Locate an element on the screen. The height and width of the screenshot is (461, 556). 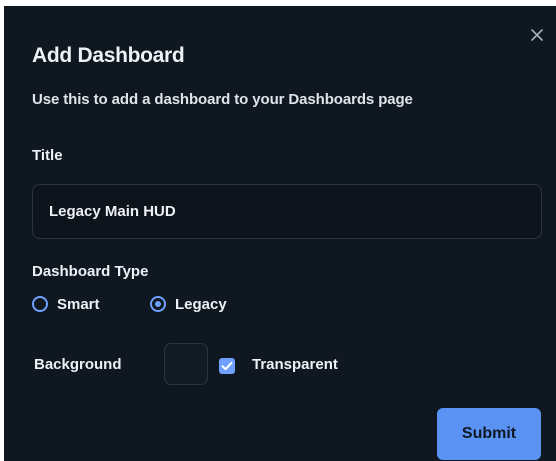
radio-legacy-circle is located at coordinates (158, 304).